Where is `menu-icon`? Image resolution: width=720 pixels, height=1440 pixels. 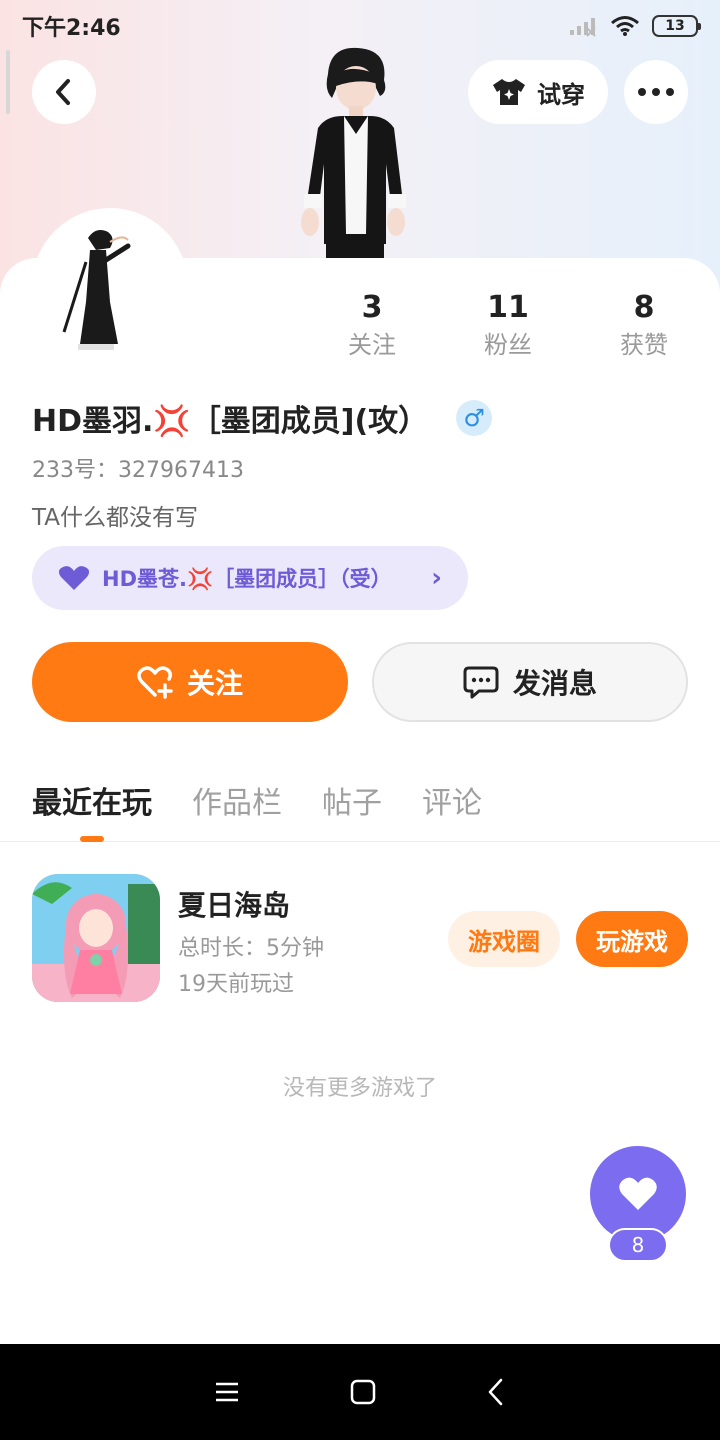 menu-icon is located at coordinates (227, 1392).